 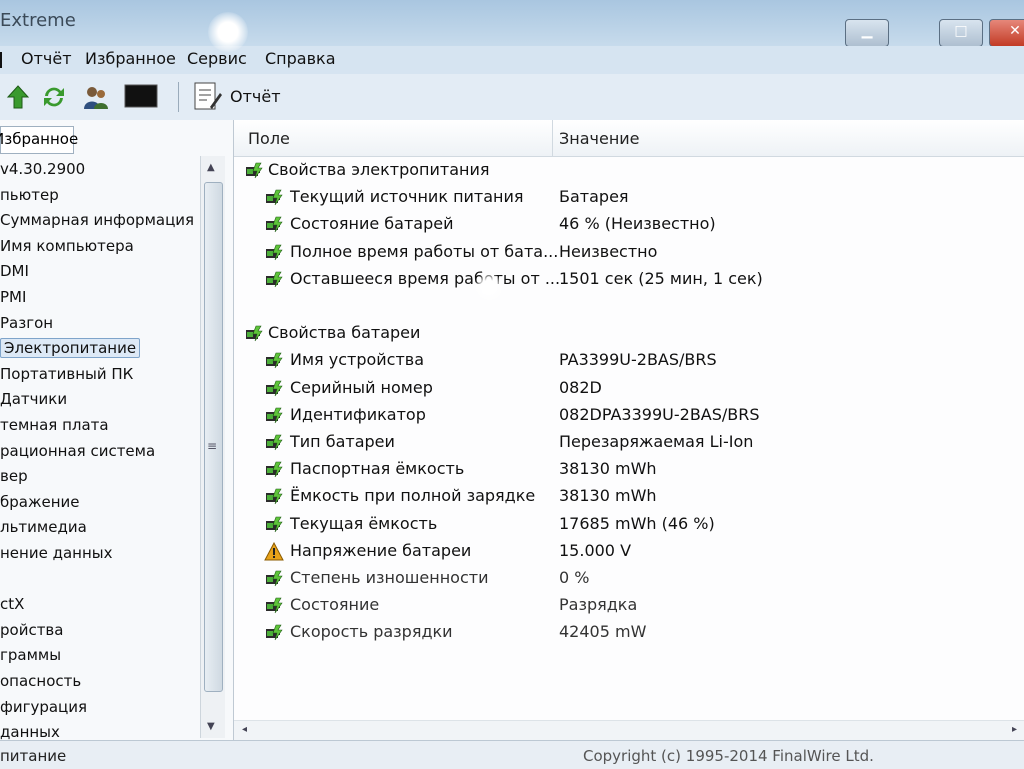 I want to click on users-icon, so click(x=96, y=97).